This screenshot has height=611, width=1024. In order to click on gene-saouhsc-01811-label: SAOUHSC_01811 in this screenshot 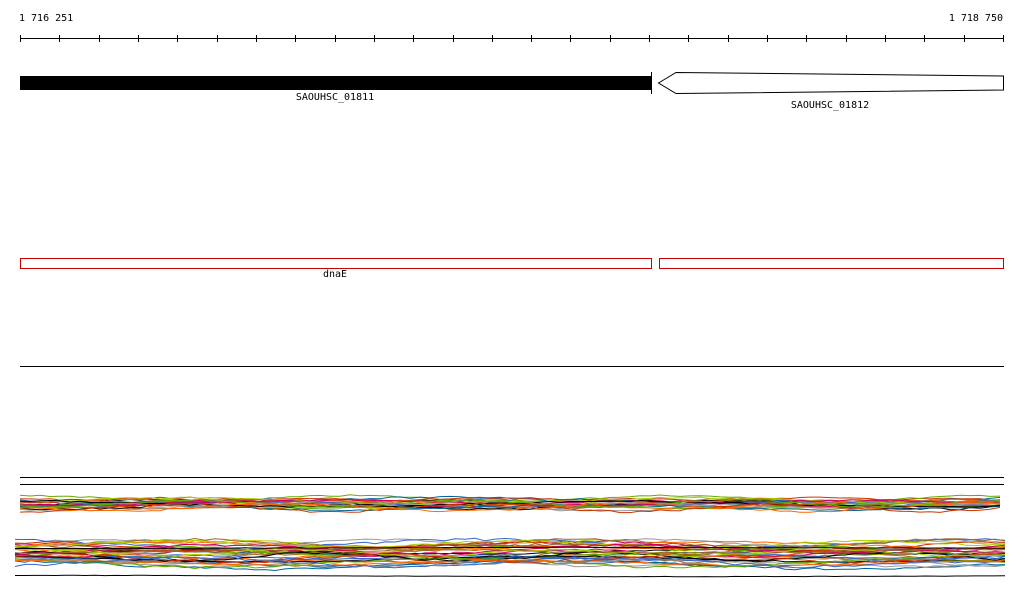, I will do `click(335, 98)`.